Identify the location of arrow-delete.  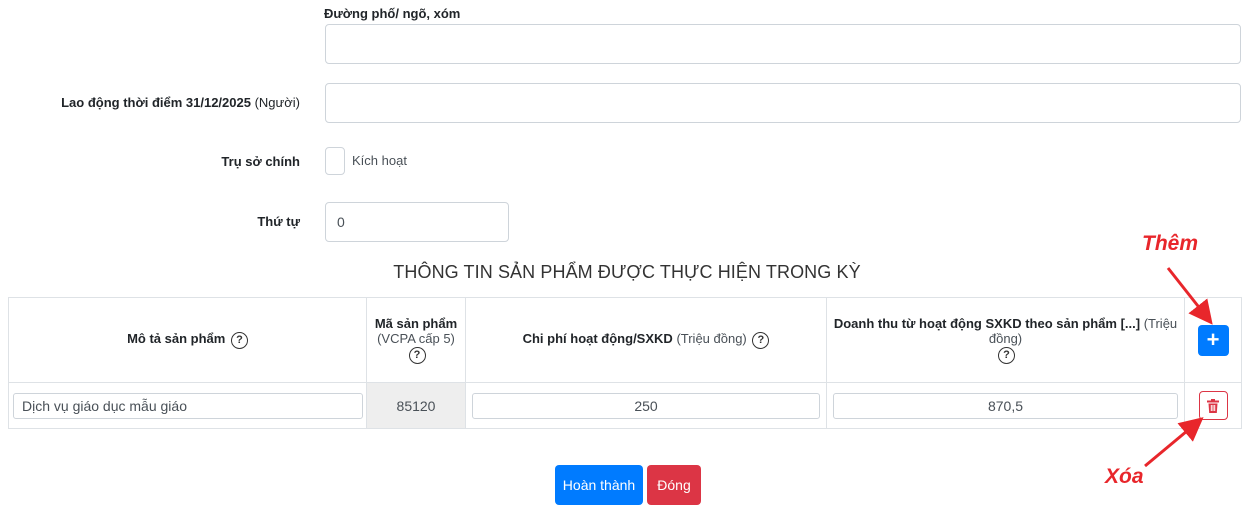
(1174, 442).